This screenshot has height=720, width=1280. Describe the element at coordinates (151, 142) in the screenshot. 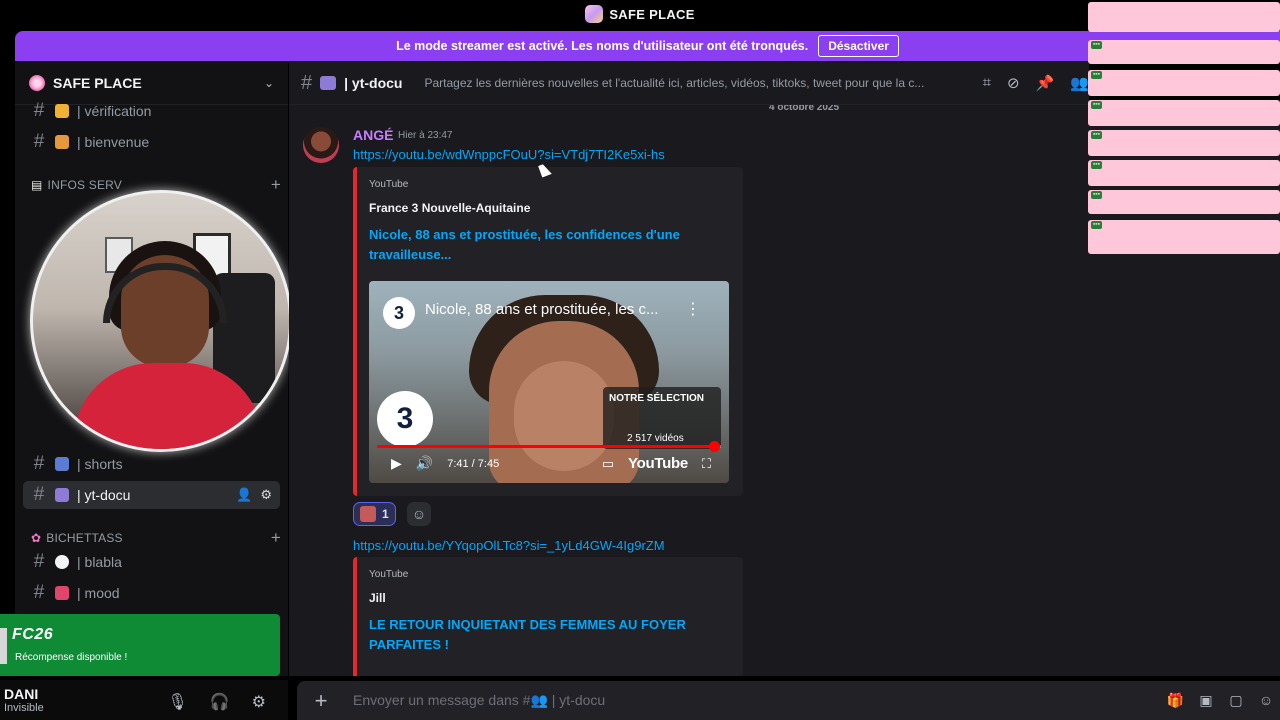

I see `channel-bienvenue: # | bienvenue` at that location.